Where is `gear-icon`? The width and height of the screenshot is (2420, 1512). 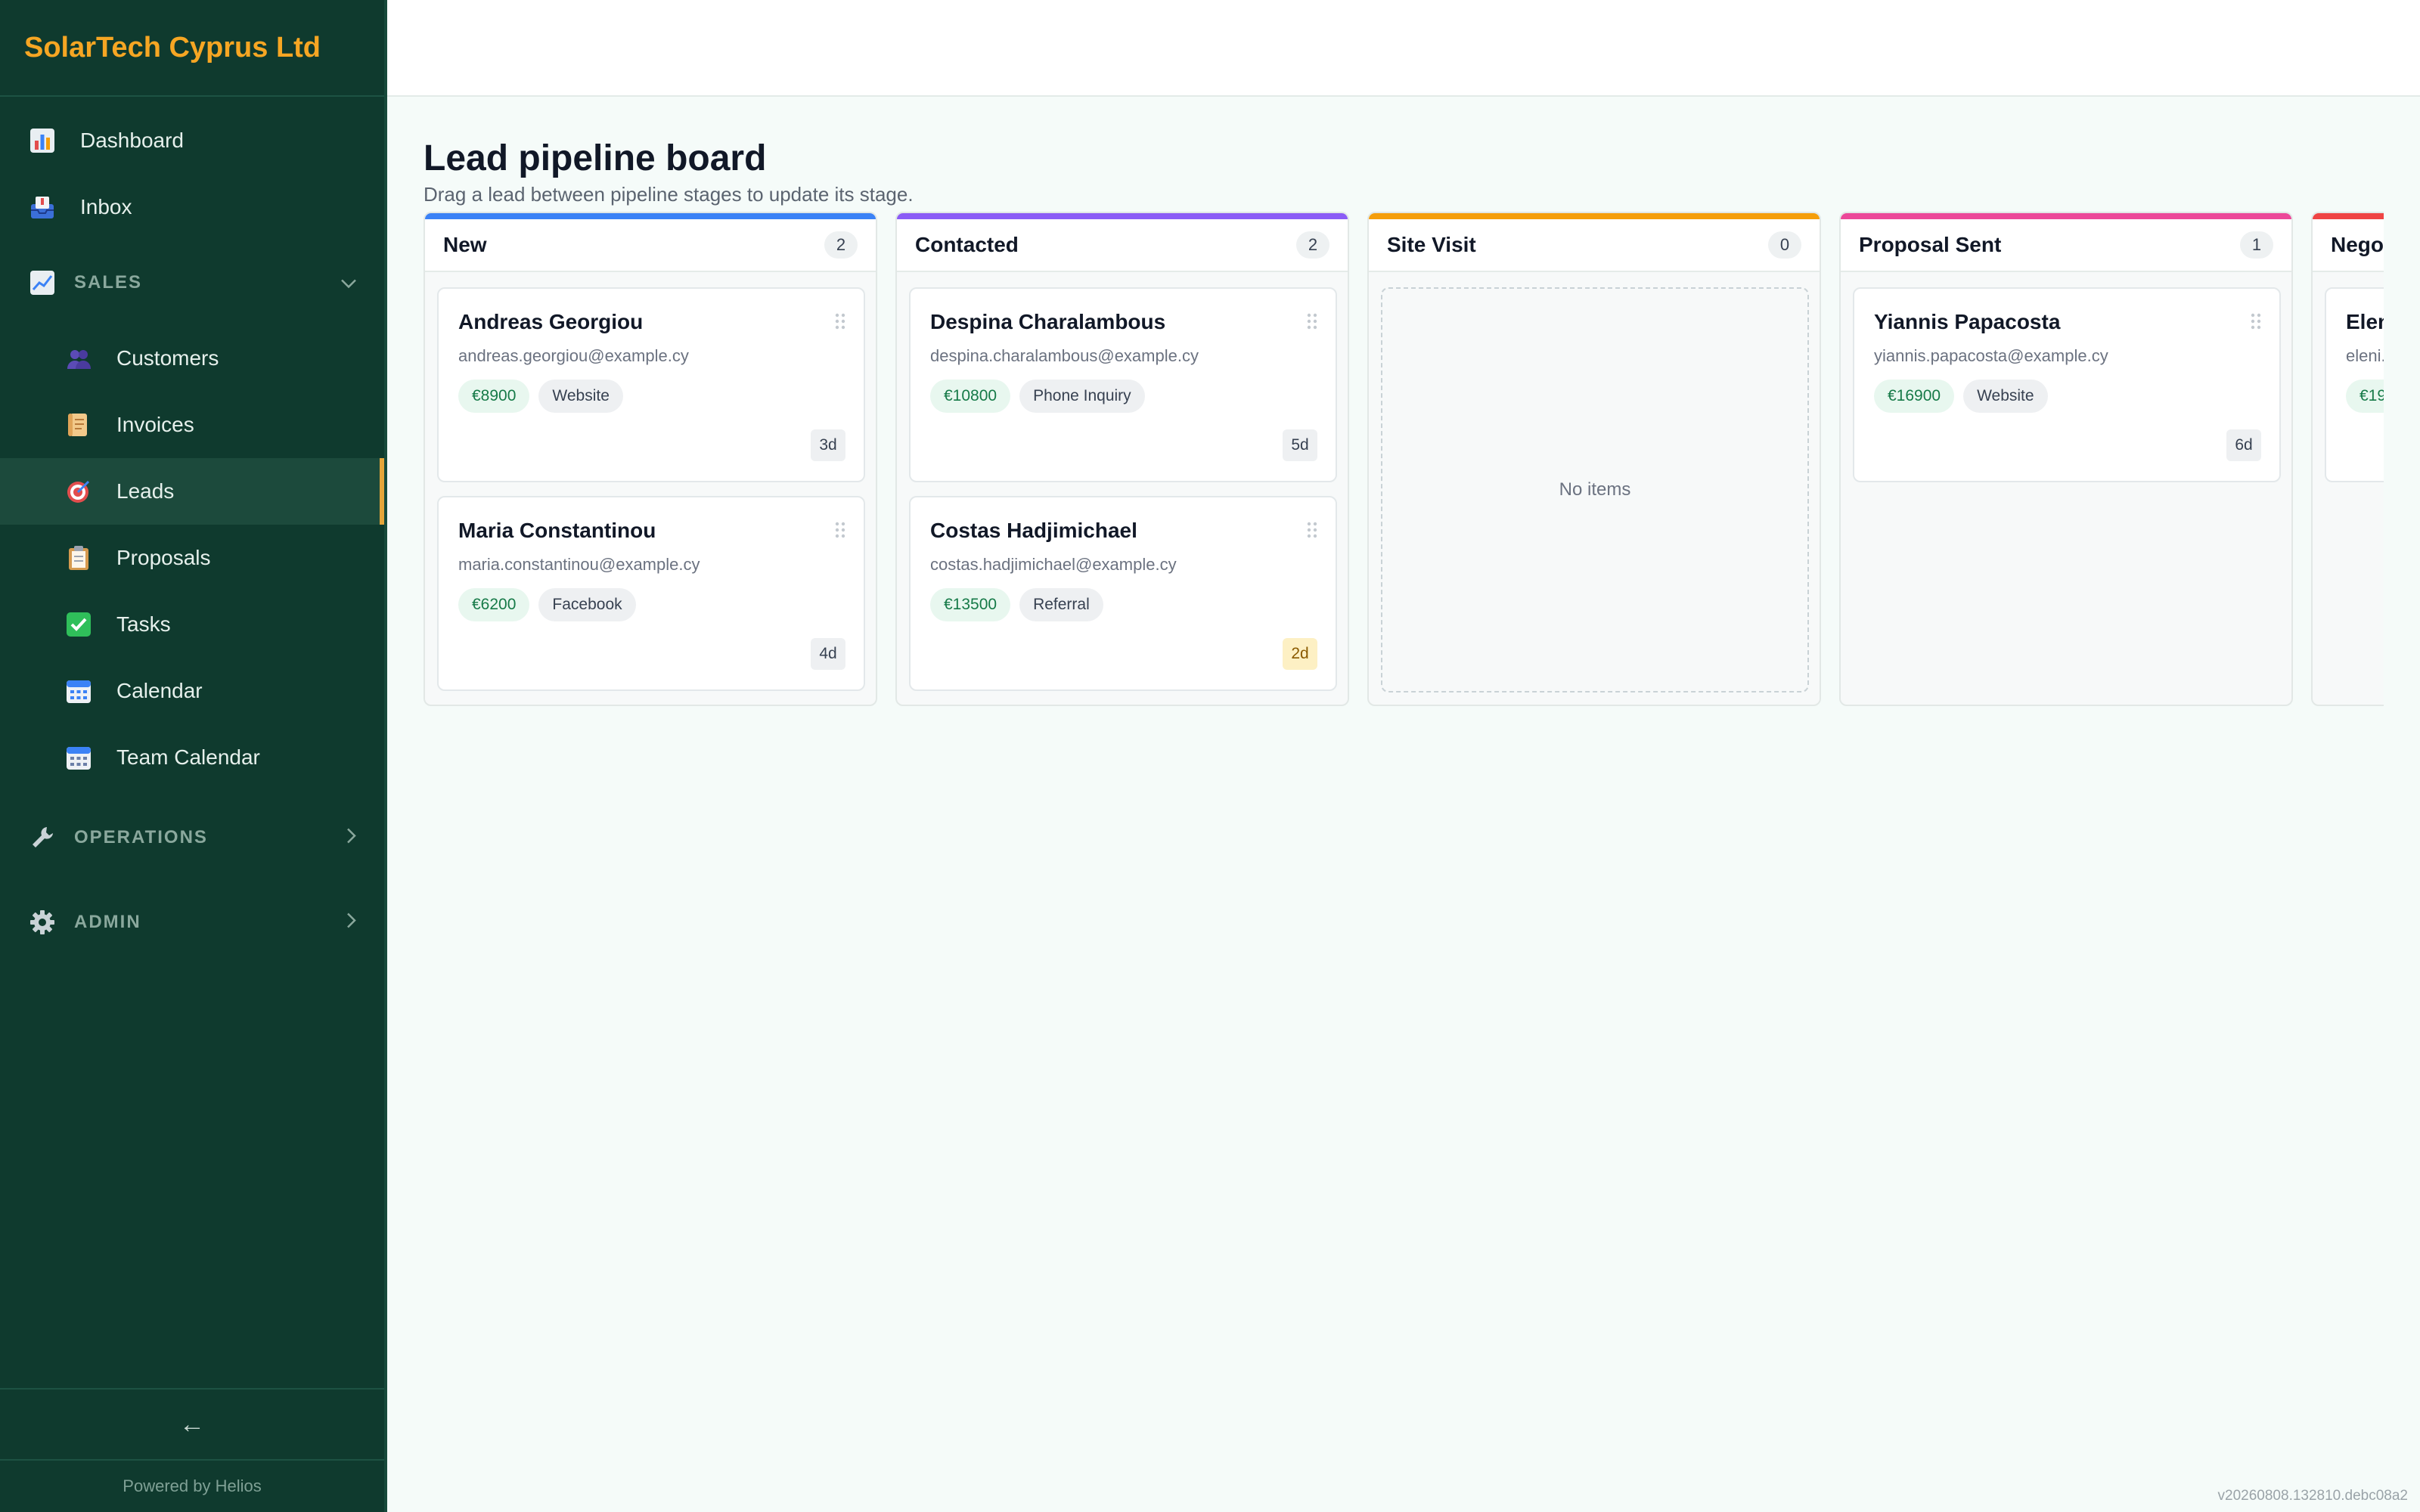 gear-icon is located at coordinates (42, 922).